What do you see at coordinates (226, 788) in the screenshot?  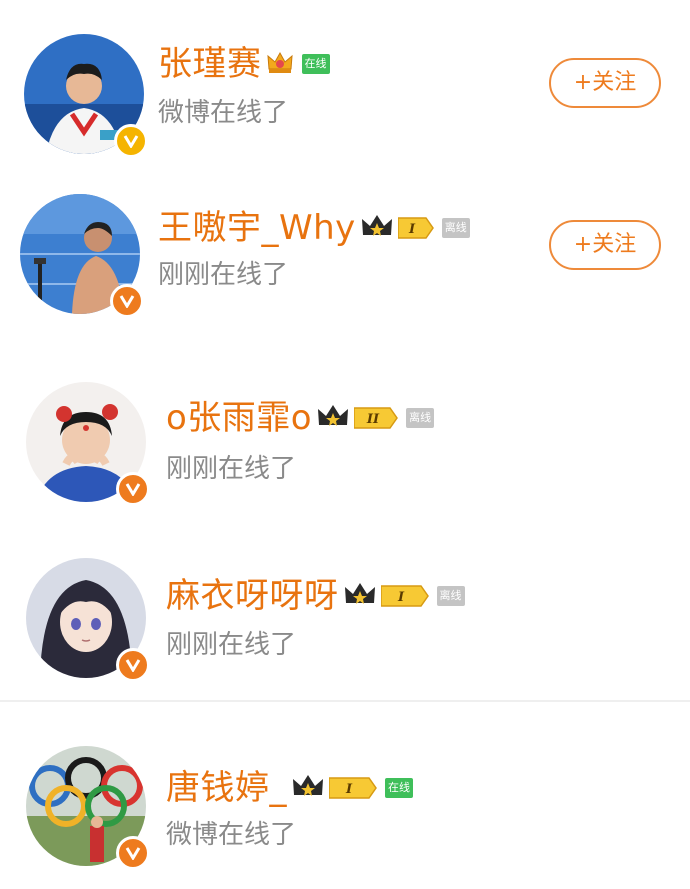 I see `user-name: 唐钱婷_` at bounding box center [226, 788].